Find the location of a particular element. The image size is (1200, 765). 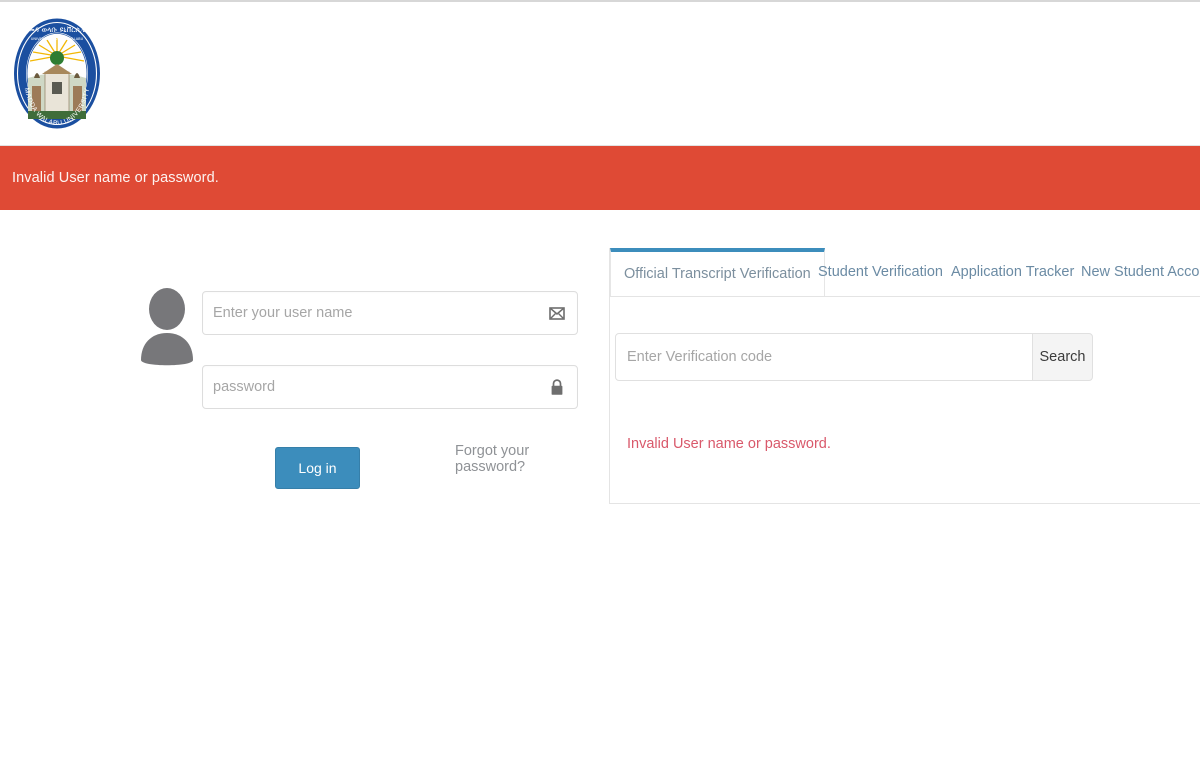

tab-new-student-account: New Student Account is located at coordinates (1134, 272).